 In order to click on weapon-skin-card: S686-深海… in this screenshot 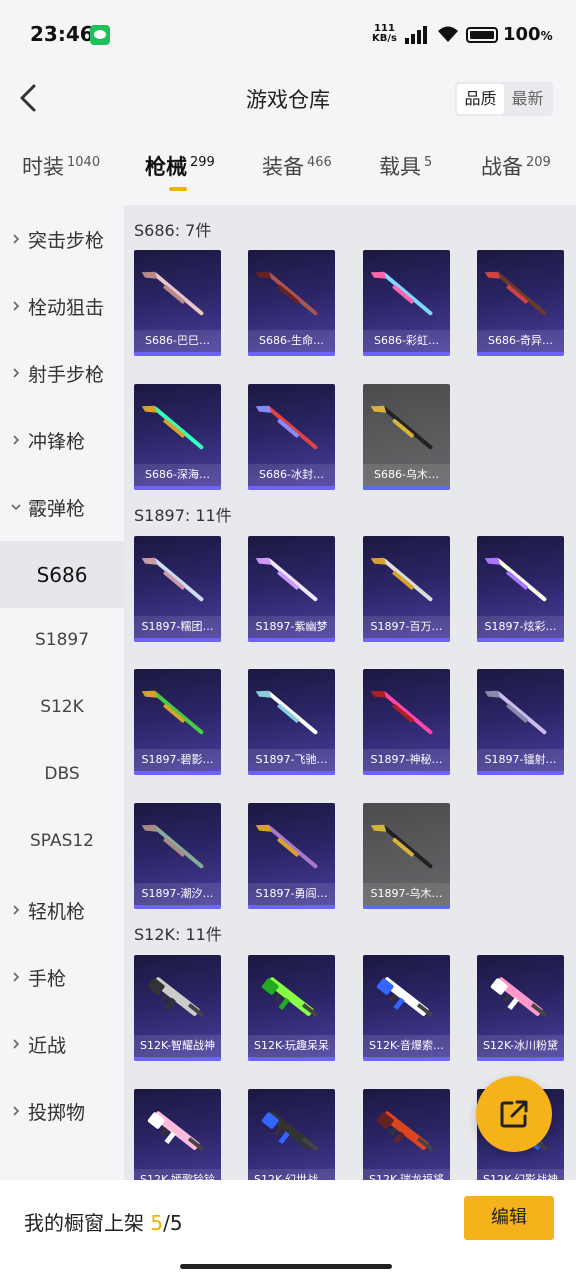, I will do `click(177, 437)`.